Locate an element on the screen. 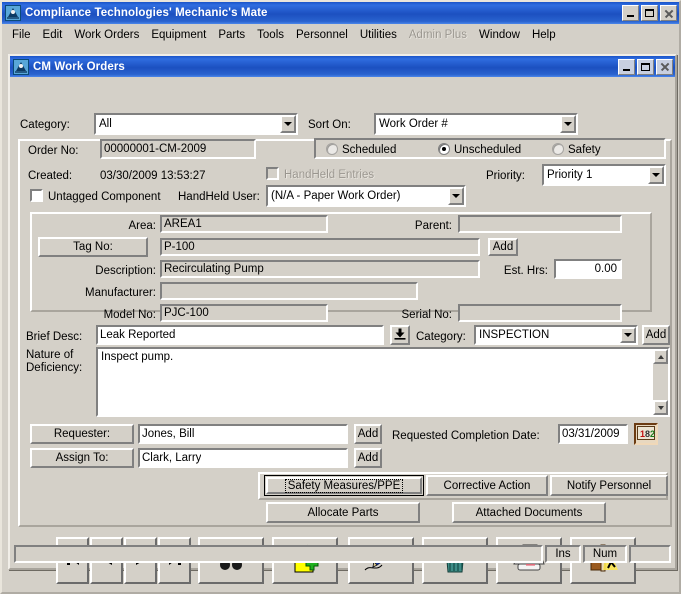 The image size is (681, 594). allocate-parts-button: Allocate Parts is located at coordinates (343, 512).